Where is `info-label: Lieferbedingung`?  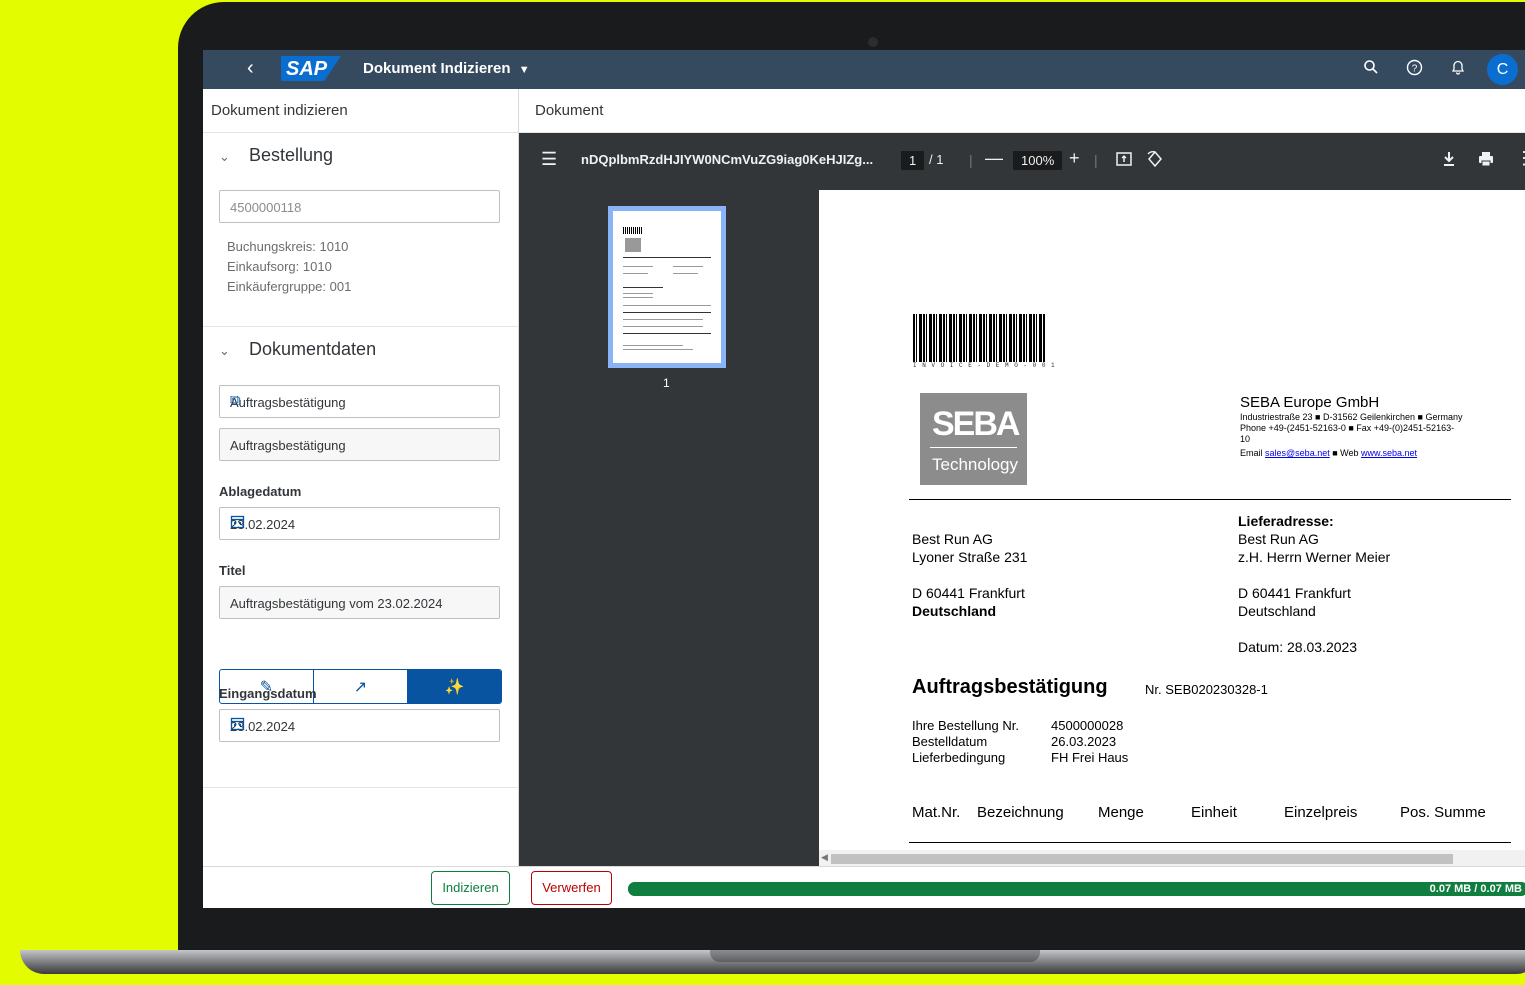 info-label: Lieferbedingung is located at coordinates (959, 757).